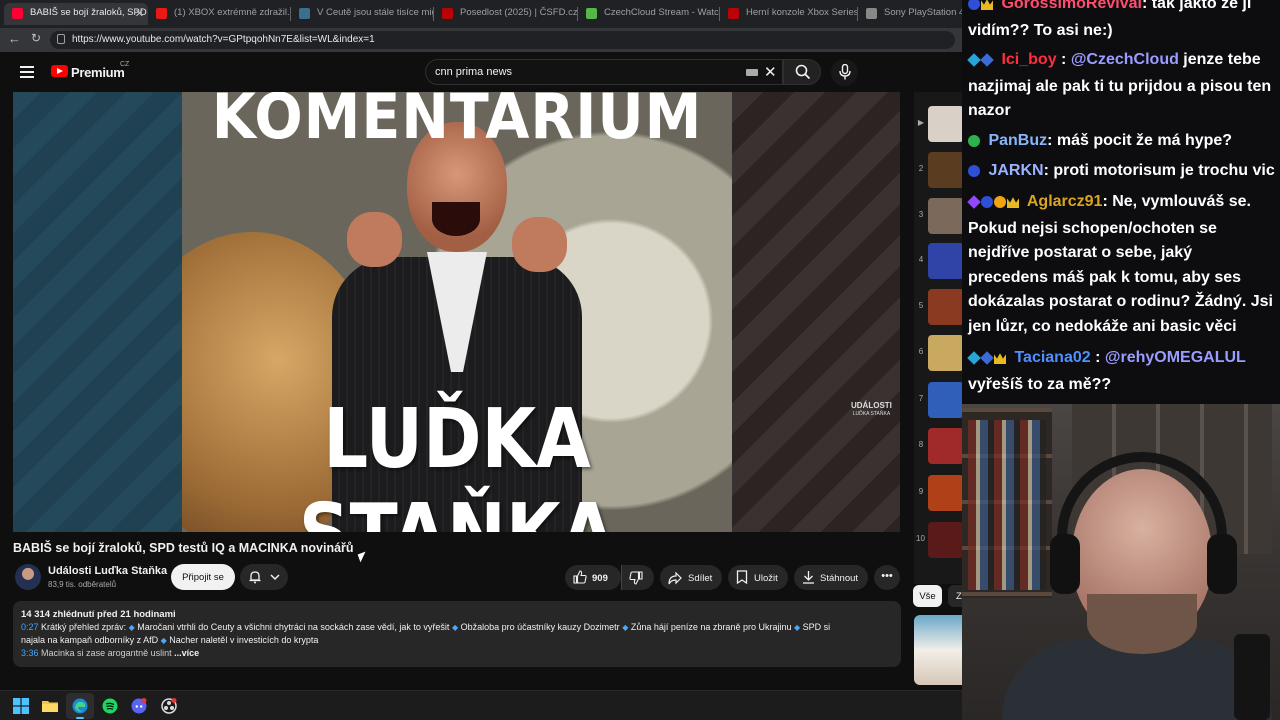 This screenshot has height=720, width=1280. I want to click on playlist-item: ▶, so click(938, 125).